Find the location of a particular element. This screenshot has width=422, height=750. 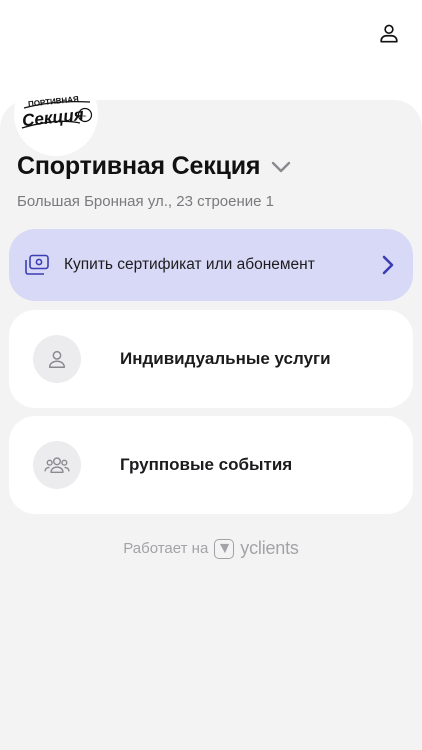

business-address: Большая Бронная ул., 23 строение 1 is located at coordinates (146, 201).